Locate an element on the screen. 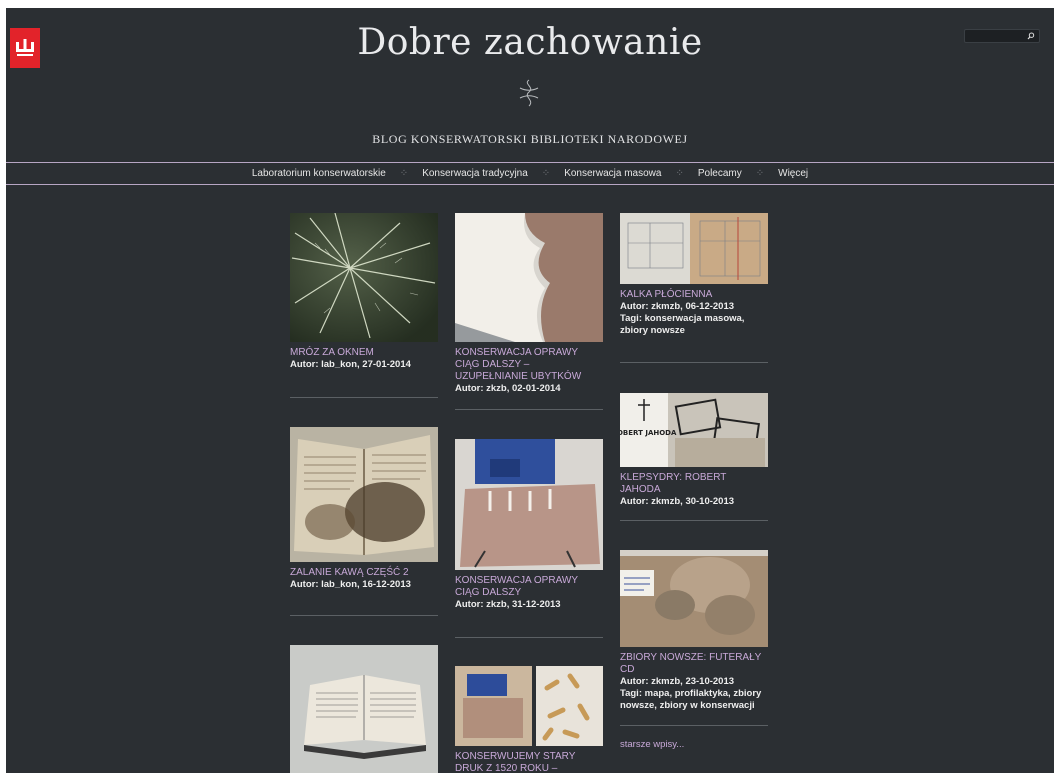  post-card is located at coordinates (364, 709).